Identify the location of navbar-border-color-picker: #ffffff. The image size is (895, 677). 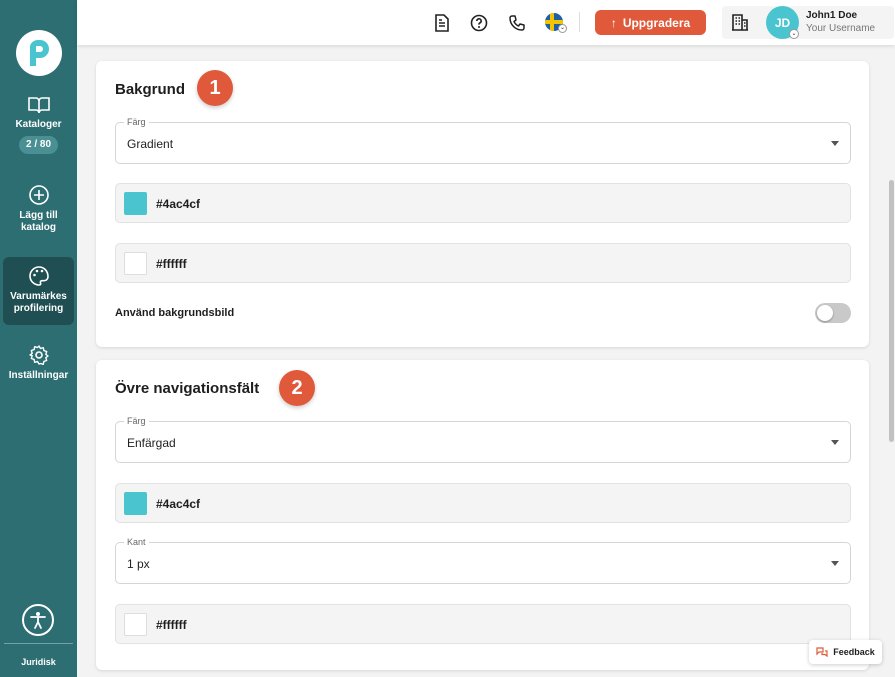
(483, 624).